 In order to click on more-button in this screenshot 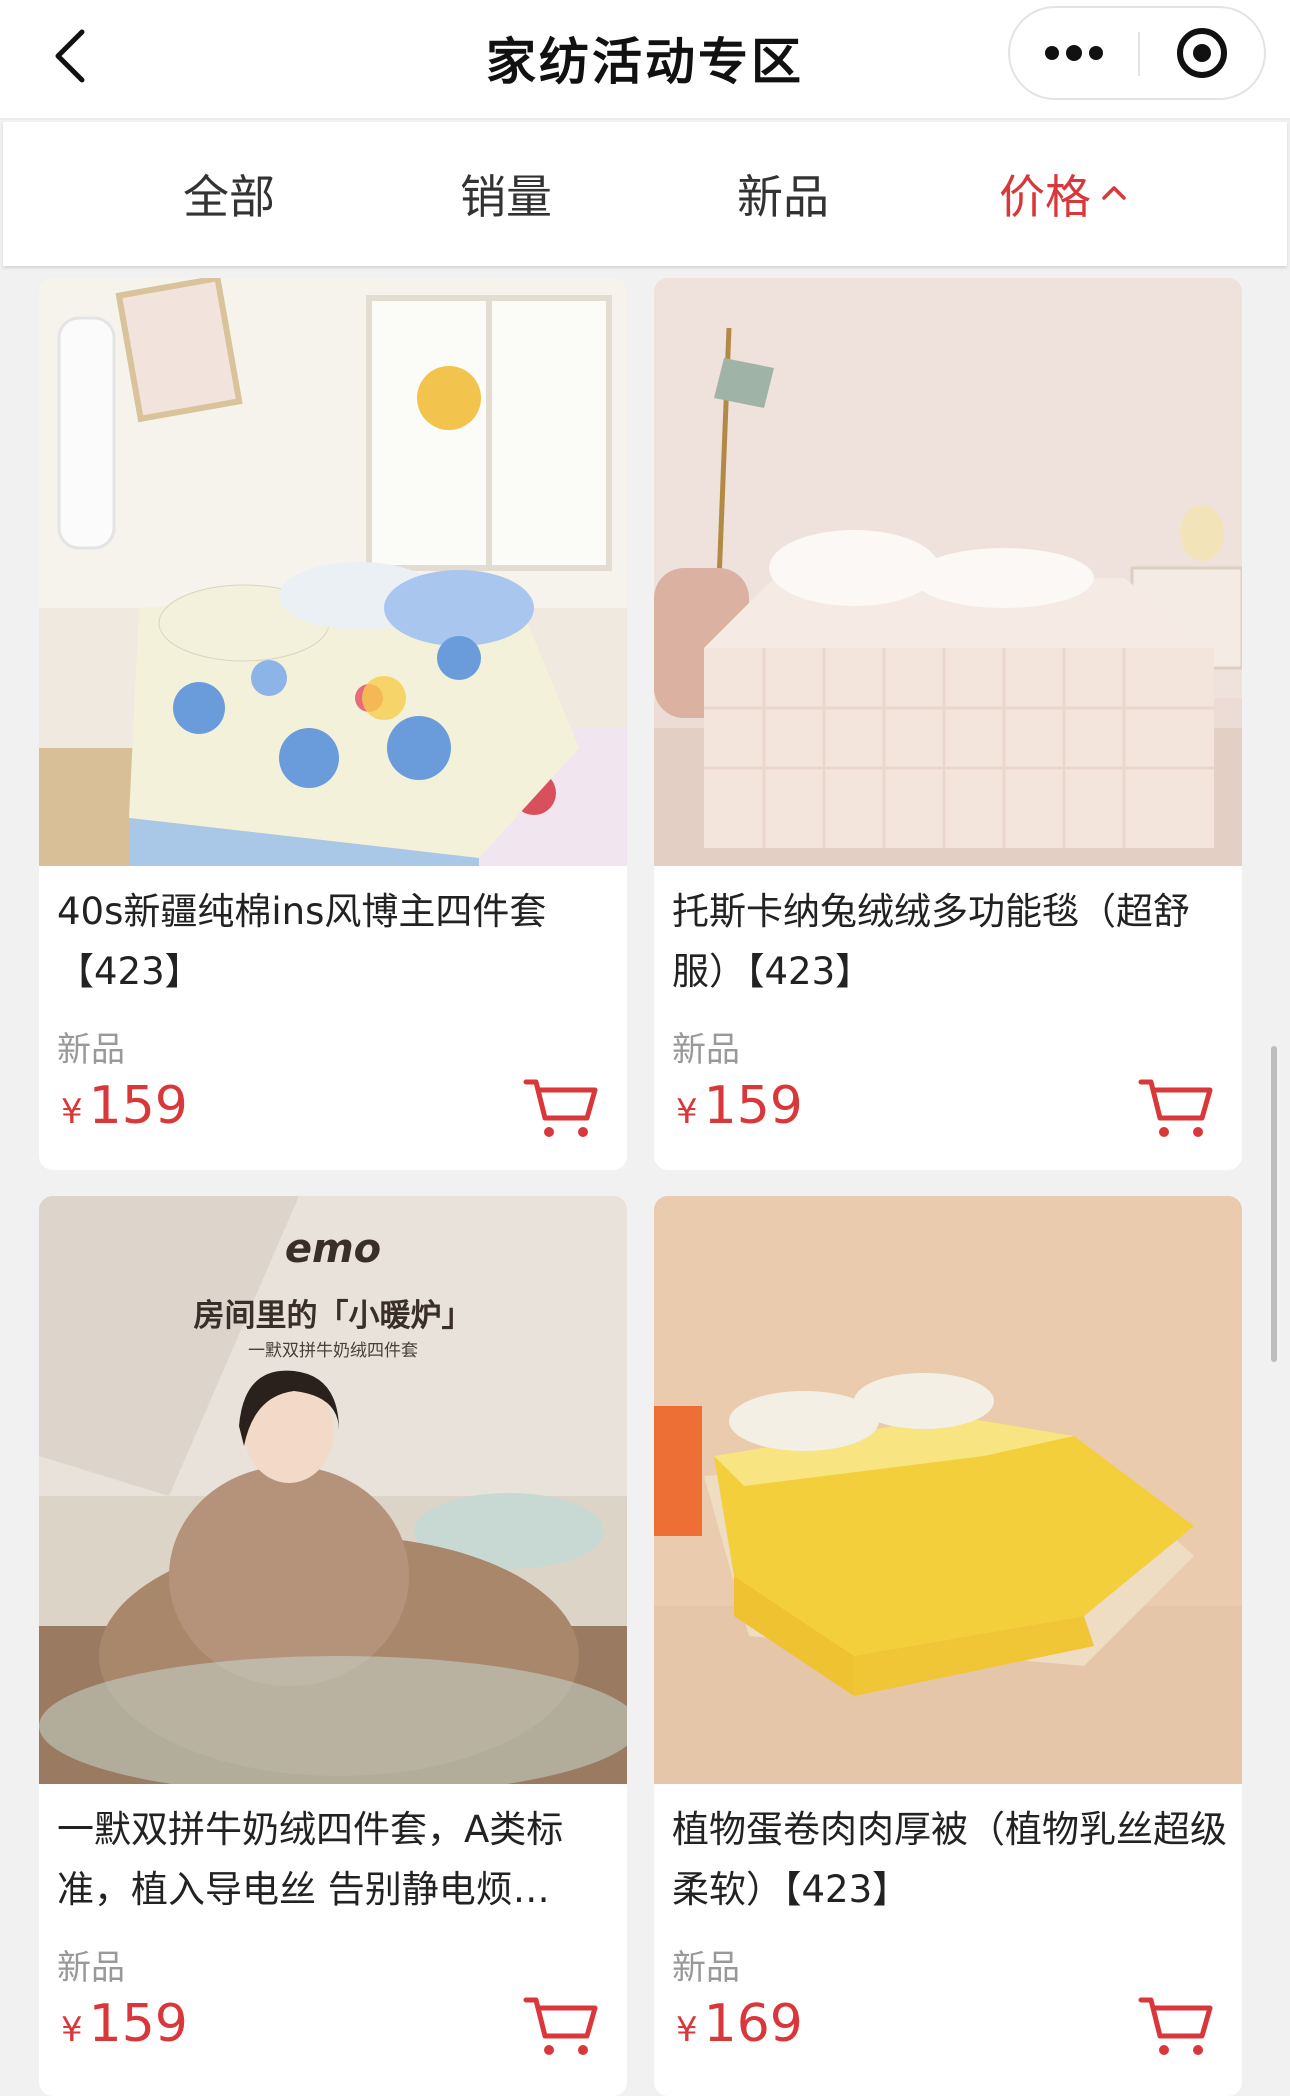, I will do `click(1074, 53)`.